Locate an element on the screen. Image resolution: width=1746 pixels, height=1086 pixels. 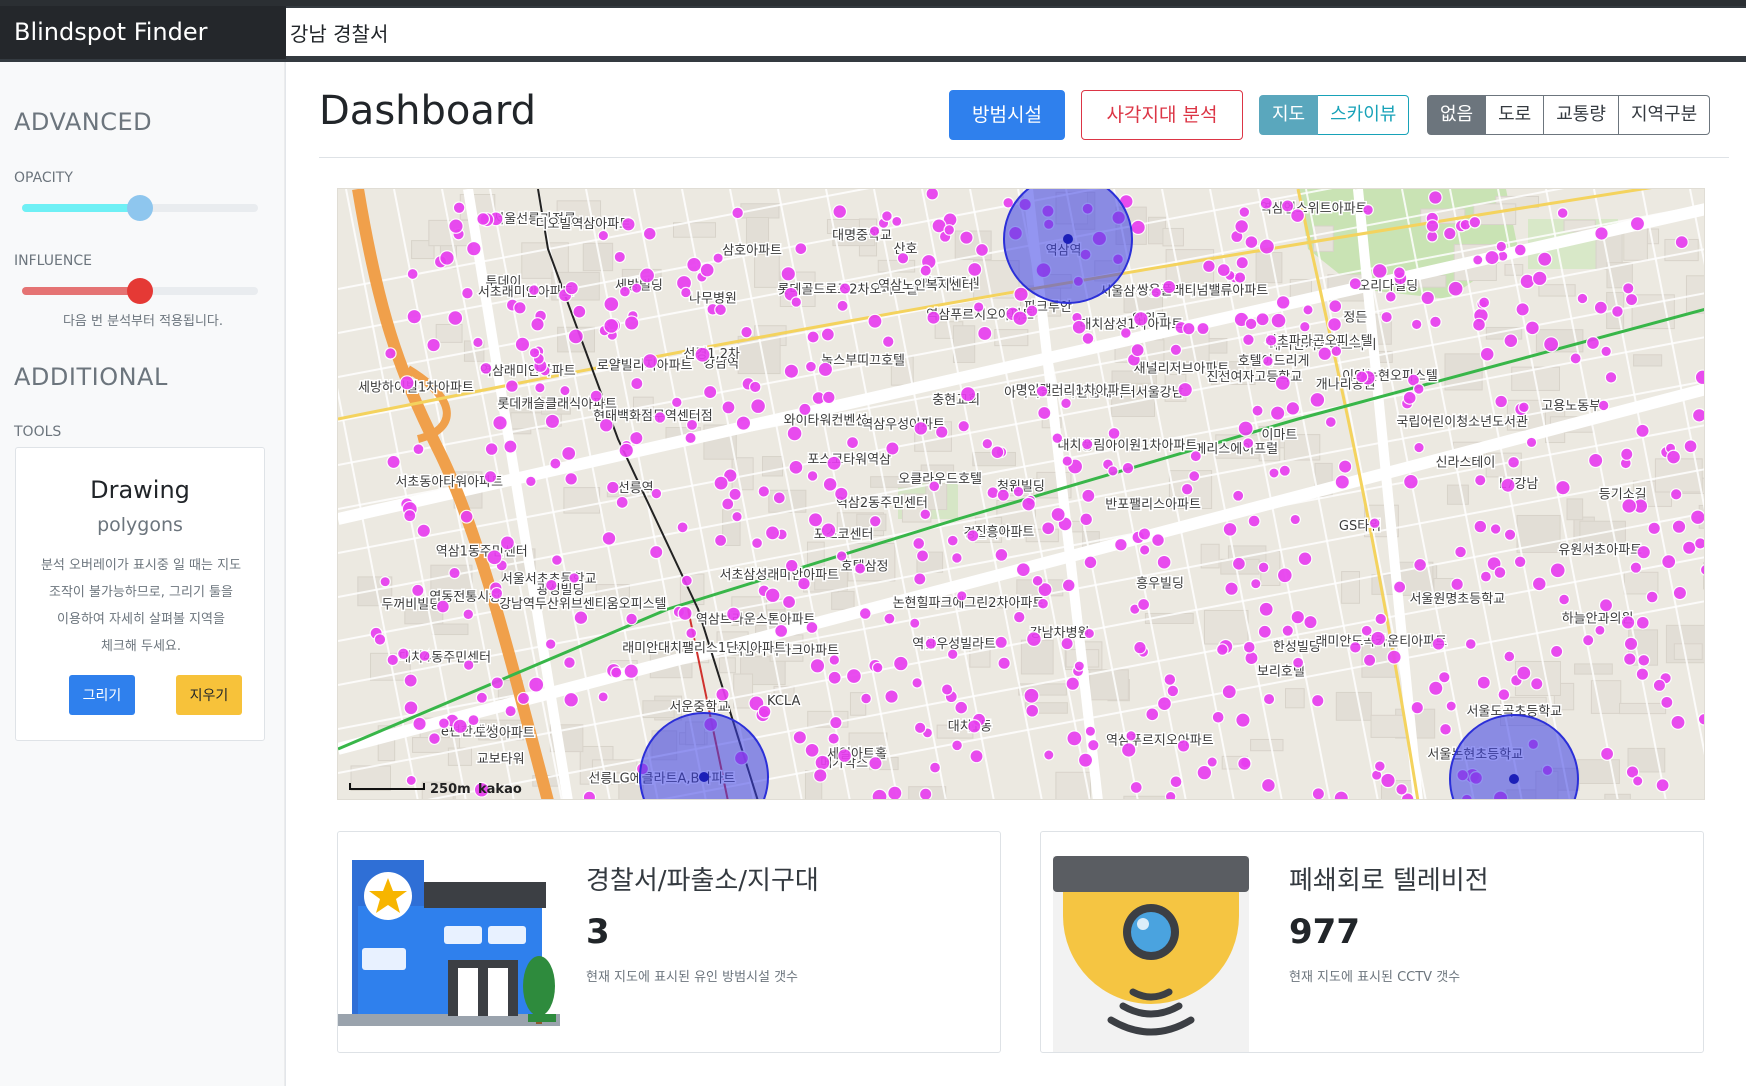
map-label: 세방하이빌1차아파트 is located at coordinates (416, 387).